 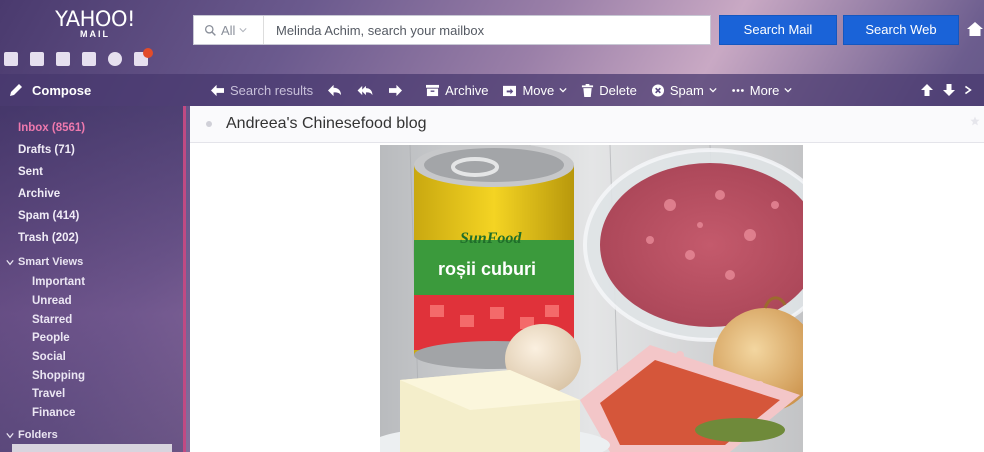 I want to click on pencil-icon, so click(x=16, y=90).